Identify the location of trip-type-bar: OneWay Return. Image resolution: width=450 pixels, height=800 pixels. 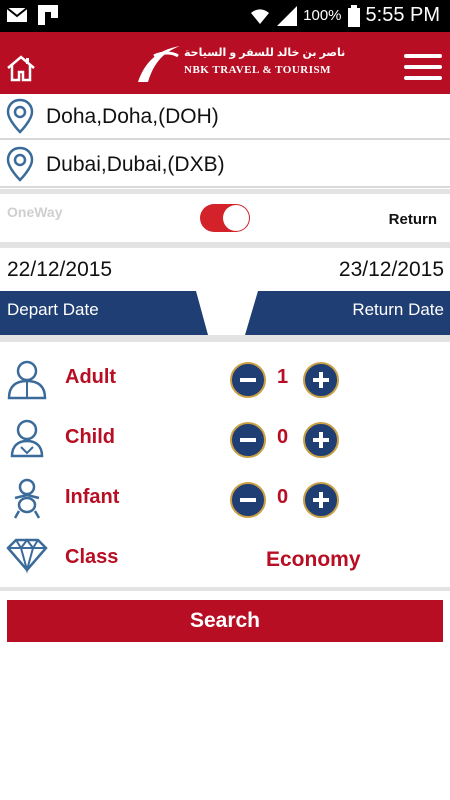
(225, 218).